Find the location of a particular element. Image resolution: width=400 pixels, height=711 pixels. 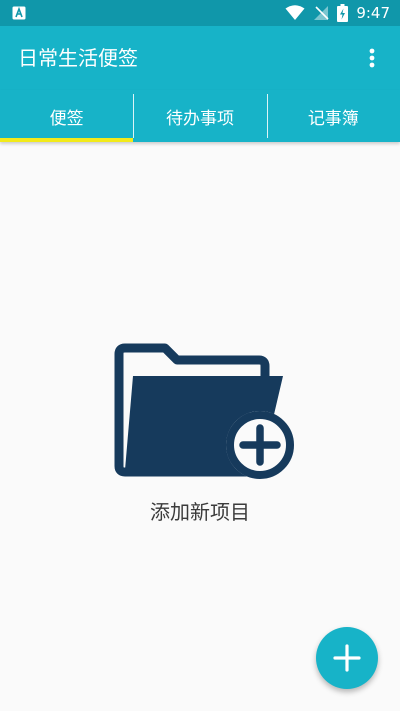

tab-journal: 记事簿 is located at coordinates (333, 116).